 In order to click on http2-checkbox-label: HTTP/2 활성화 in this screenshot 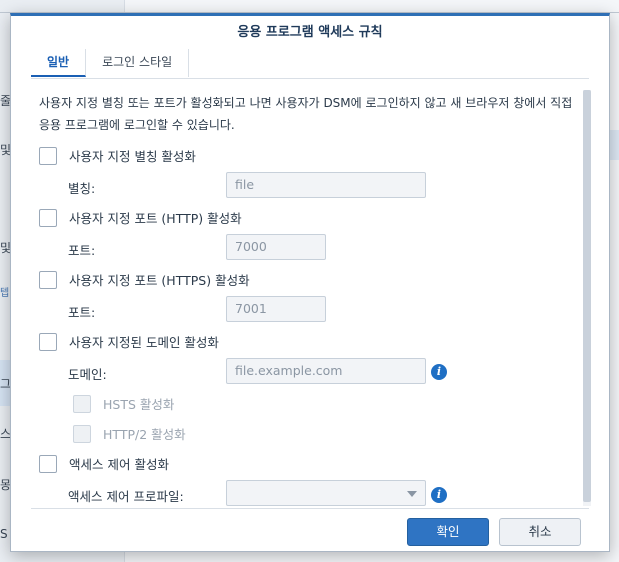, I will do `click(144, 434)`.